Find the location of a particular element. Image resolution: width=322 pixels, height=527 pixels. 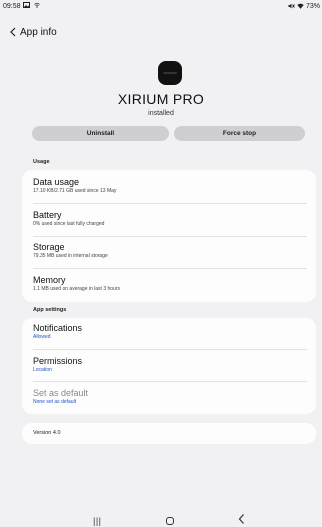

app-bar: App info is located at coordinates (161, 33).